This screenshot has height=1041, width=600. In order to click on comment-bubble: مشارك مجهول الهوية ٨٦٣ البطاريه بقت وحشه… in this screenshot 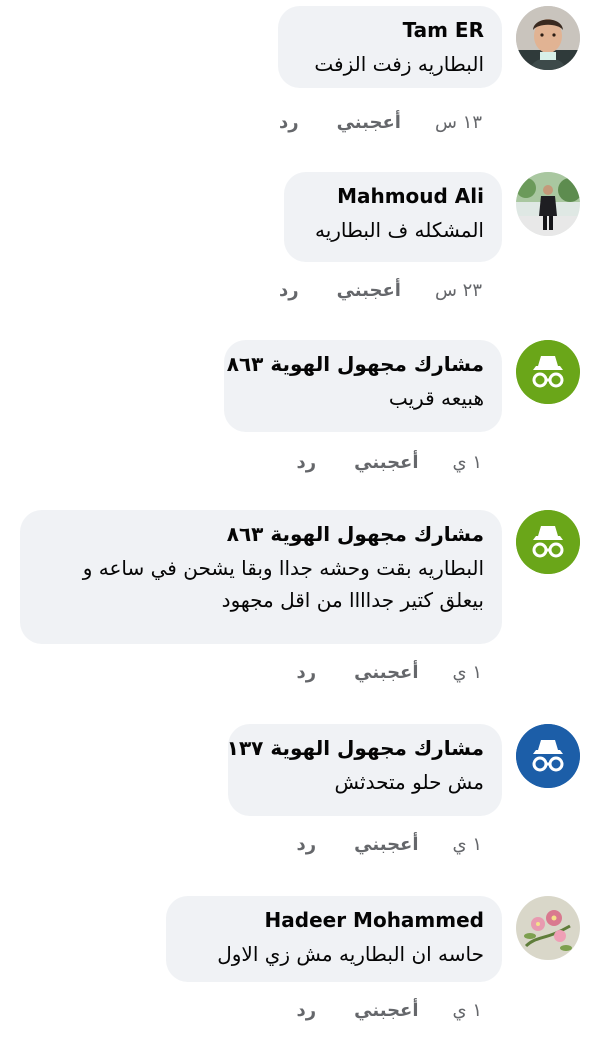, I will do `click(261, 577)`.